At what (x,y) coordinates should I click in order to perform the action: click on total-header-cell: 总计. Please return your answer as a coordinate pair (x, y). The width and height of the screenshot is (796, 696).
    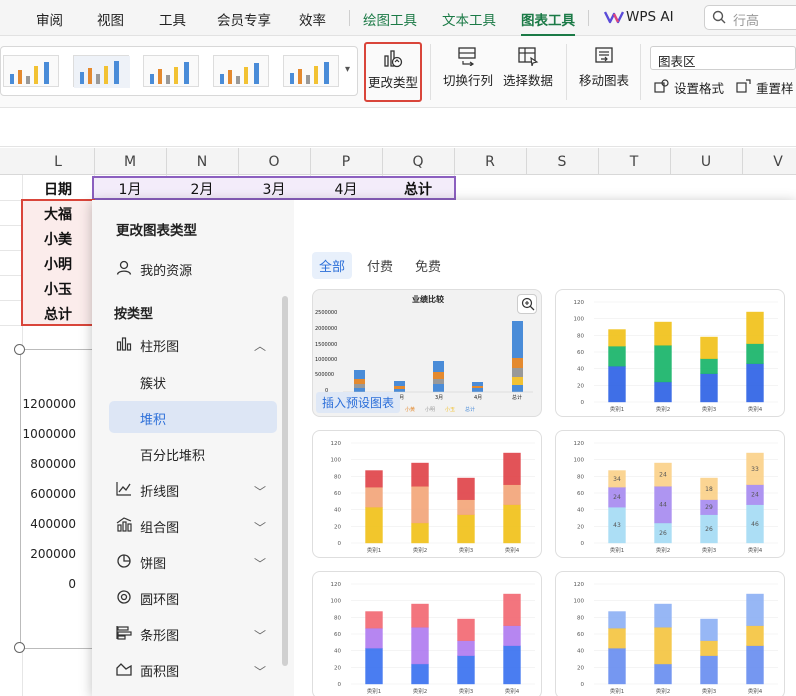
    Looking at the image, I should click on (418, 189).